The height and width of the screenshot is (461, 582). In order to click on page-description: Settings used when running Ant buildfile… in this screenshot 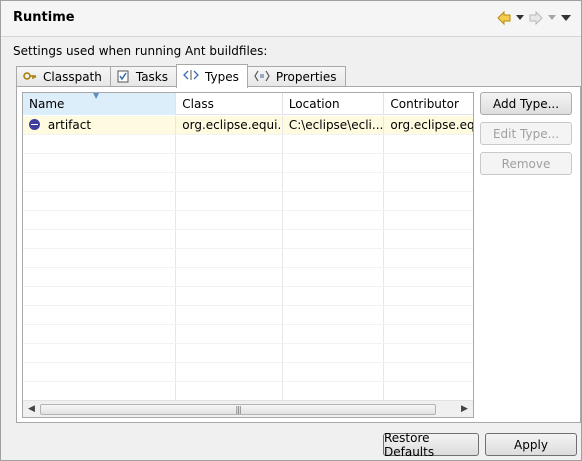, I will do `click(140, 51)`.